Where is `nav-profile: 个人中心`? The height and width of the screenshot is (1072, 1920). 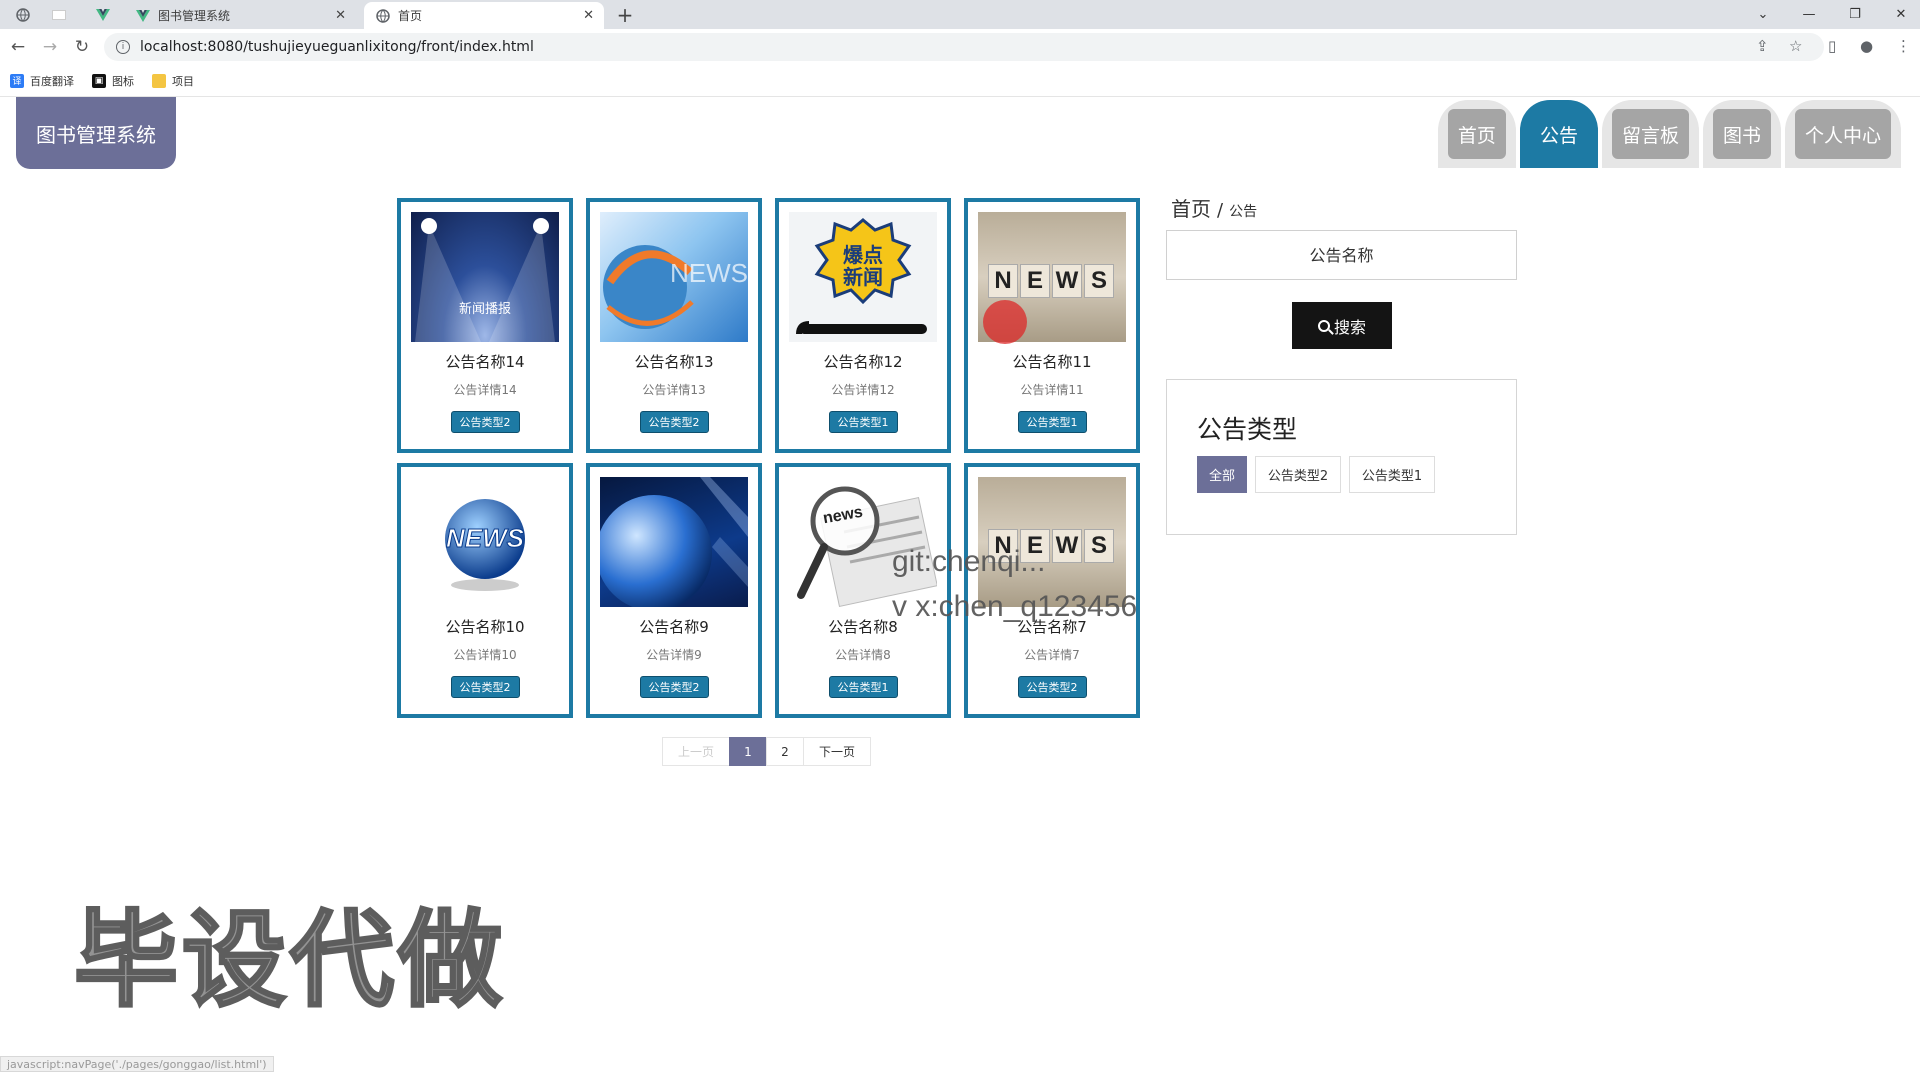 nav-profile: 个人中心 is located at coordinates (1842, 134).